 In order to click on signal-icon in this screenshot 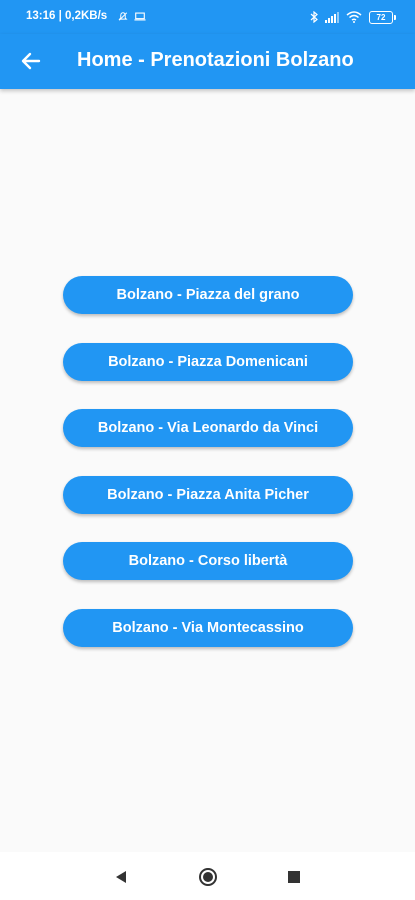, I will do `click(332, 17)`.